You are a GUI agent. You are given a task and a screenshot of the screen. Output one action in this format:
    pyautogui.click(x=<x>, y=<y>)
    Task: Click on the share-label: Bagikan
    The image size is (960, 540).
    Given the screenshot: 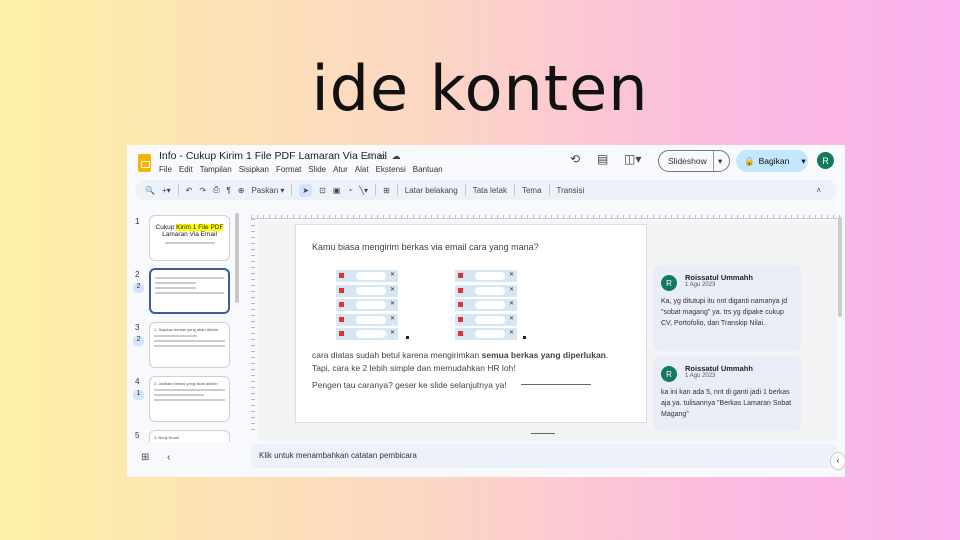 What is the action you would take?
    pyautogui.click(x=774, y=161)
    